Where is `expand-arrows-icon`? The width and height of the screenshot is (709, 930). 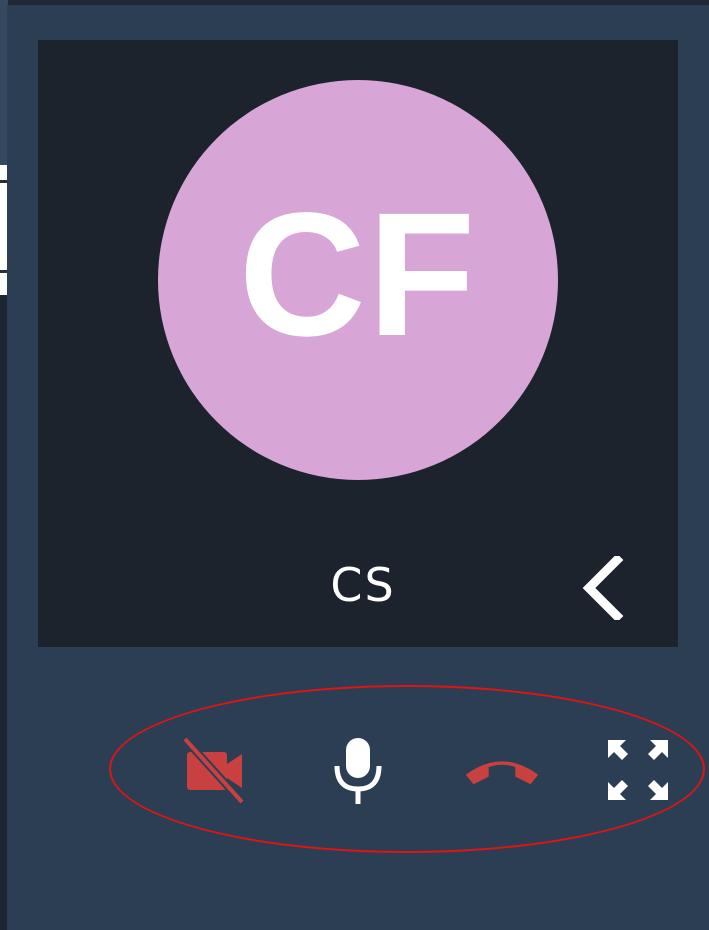
expand-arrows-icon is located at coordinates (638, 770).